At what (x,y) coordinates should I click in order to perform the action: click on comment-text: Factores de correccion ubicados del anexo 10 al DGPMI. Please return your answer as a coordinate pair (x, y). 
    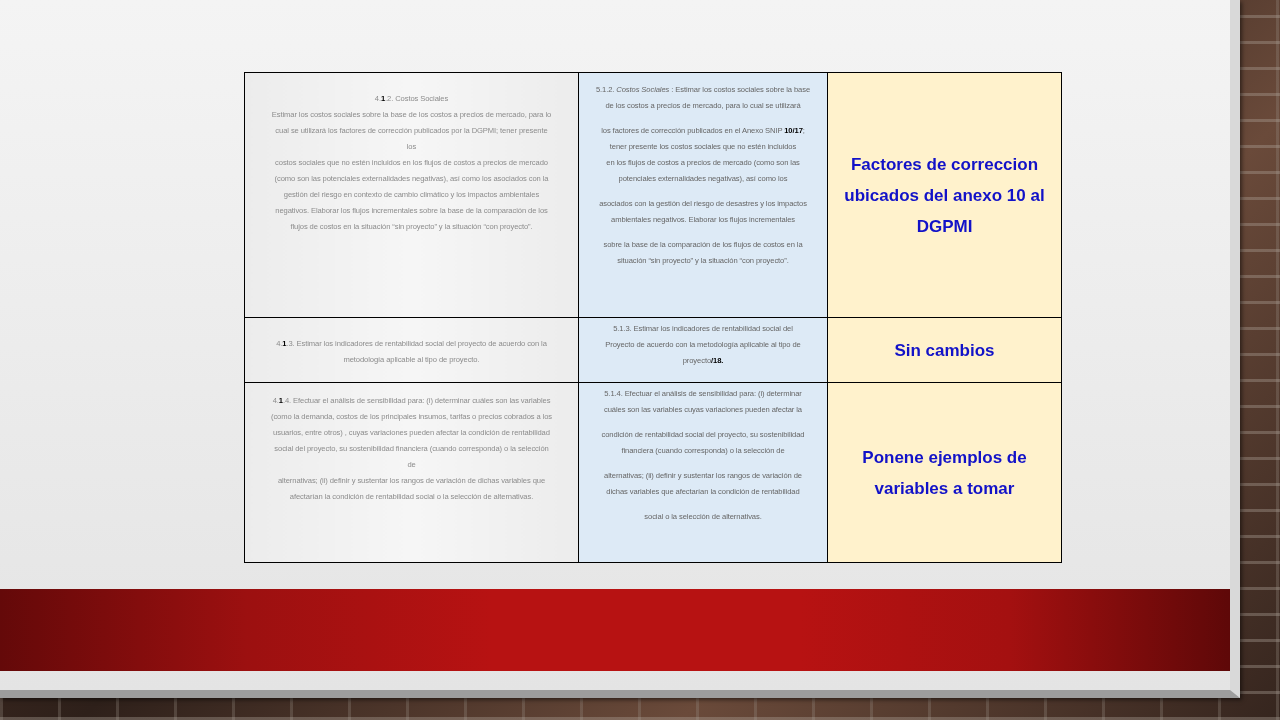
    Looking at the image, I should click on (944, 195).